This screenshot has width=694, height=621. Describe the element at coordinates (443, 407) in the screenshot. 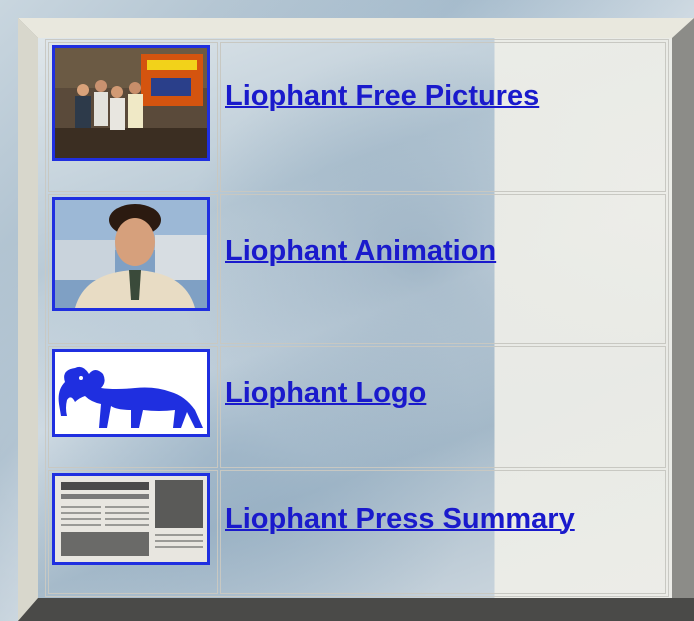

I see `link-cell: Liophant Logo` at that location.